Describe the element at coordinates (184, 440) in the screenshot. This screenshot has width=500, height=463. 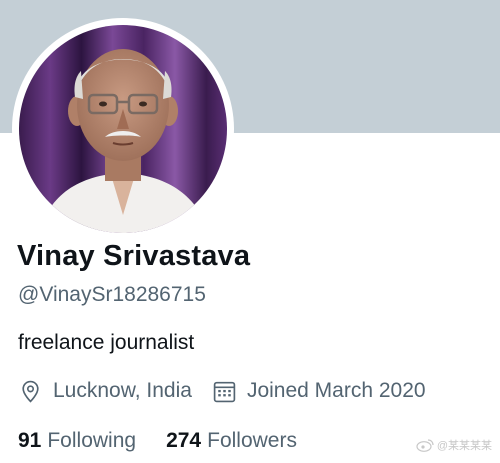
I see `followers-count: 274` at that location.